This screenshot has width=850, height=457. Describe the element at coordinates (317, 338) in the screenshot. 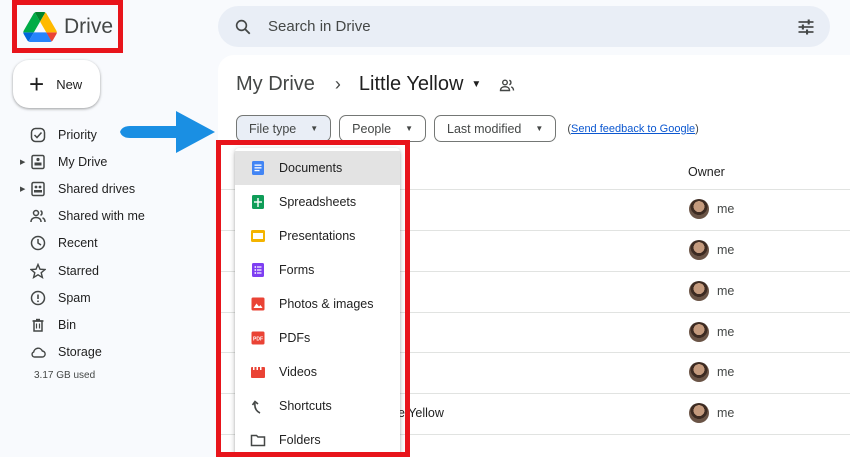

I see `menu-item-pdfs: PDF PDFs` at that location.